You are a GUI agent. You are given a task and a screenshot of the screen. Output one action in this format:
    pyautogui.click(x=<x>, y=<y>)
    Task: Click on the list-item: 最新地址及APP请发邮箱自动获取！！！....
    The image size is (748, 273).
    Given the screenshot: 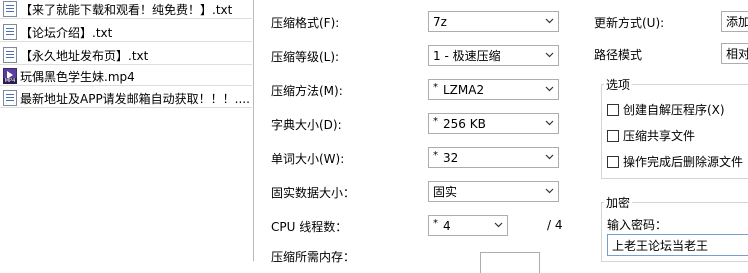 What is the action you would take?
    pyautogui.click(x=126, y=98)
    